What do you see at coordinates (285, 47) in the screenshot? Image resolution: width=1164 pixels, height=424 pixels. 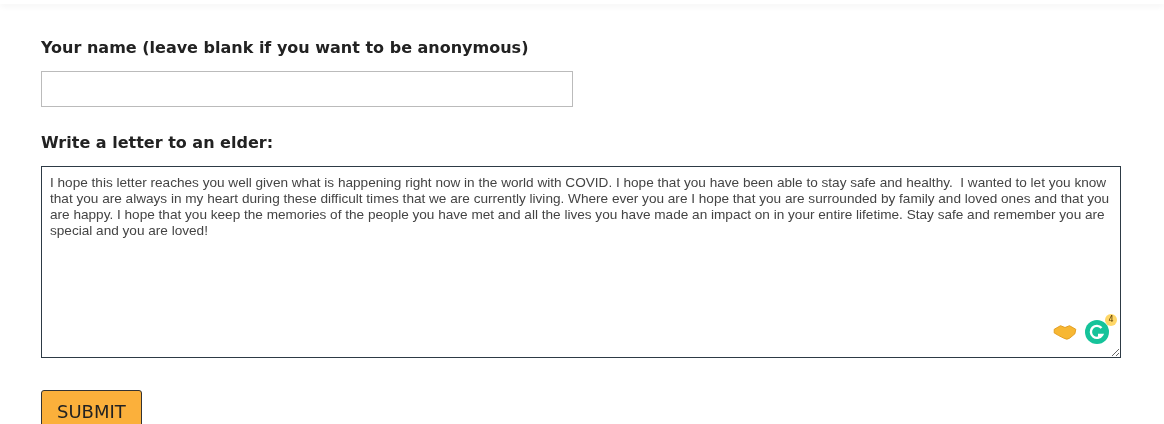 I see `field-label: Your name (leave blank if you want to be anonymous)` at bounding box center [285, 47].